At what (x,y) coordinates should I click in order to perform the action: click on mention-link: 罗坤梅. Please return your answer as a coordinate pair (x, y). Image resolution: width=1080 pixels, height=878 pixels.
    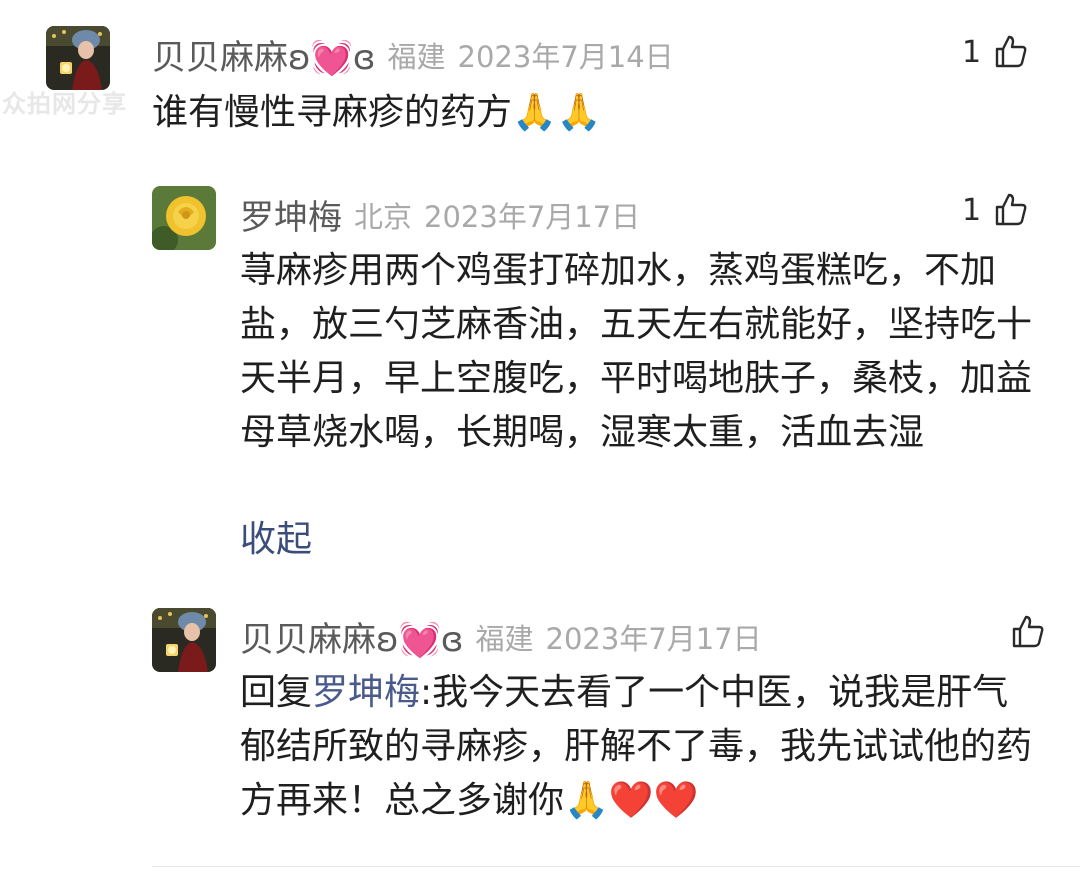
    Looking at the image, I should click on (366, 692).